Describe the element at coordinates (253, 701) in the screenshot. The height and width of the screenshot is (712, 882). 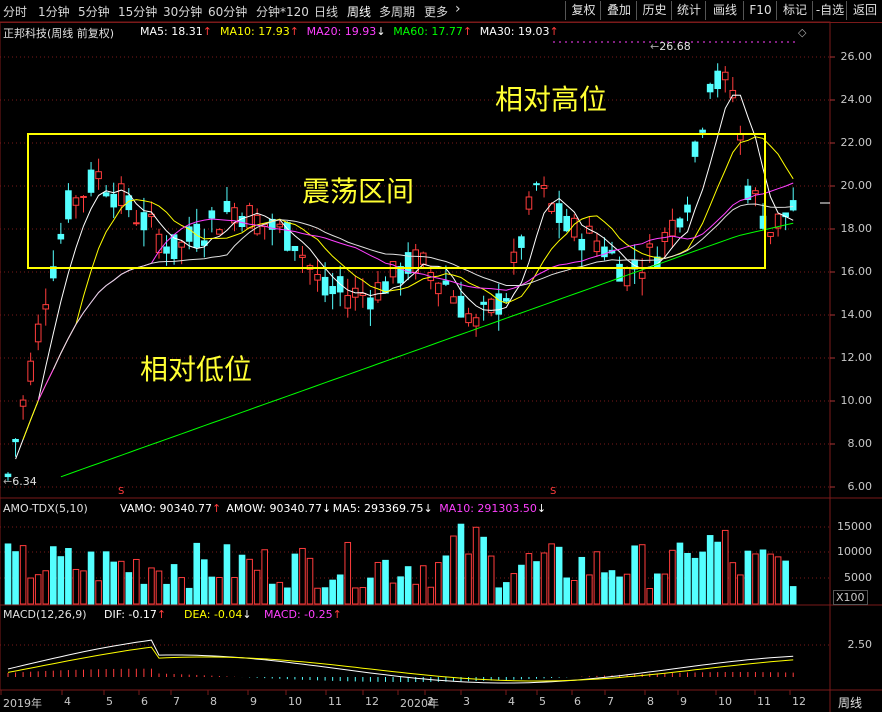
I see `time-label: 9` at that location.